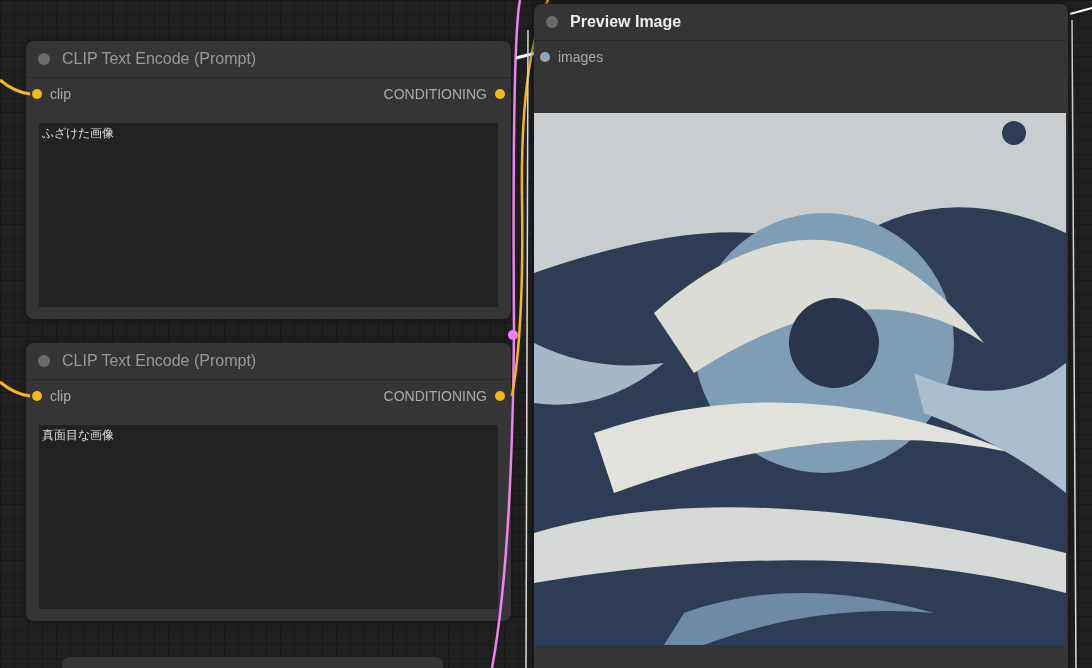 The width and height of the screenshot is (1092, 668). Describe the element at coordinates (268, 215) in the screenshot. I see `prompt-textarea: ふざけた画像` at that location.